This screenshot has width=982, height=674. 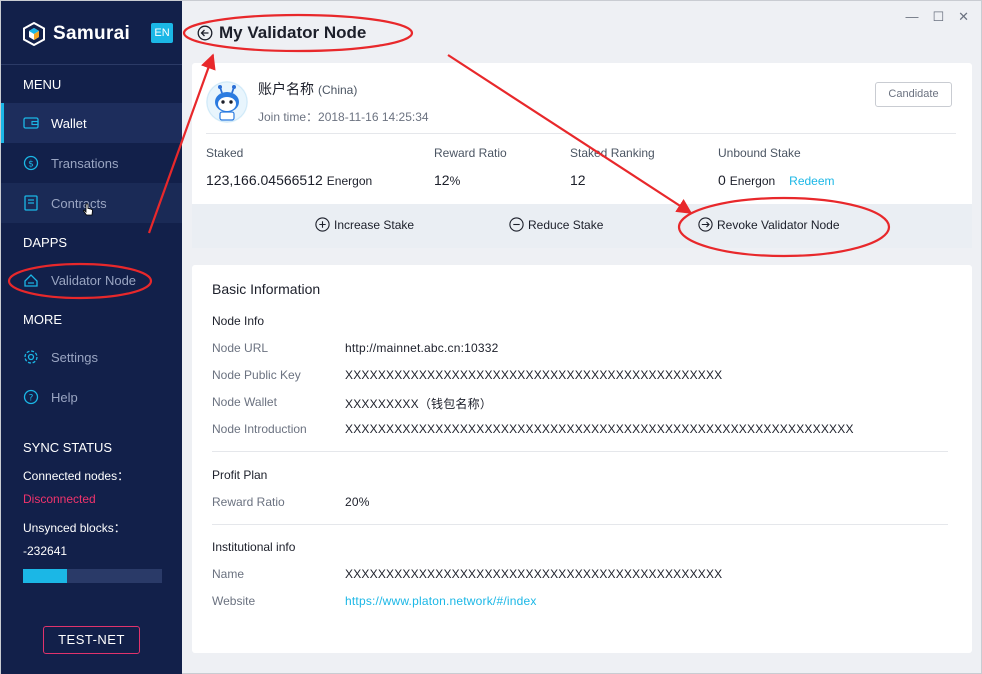 I want to click on staked-value-row: 123,166.04566512 Energon, so click(x=289, y=180).